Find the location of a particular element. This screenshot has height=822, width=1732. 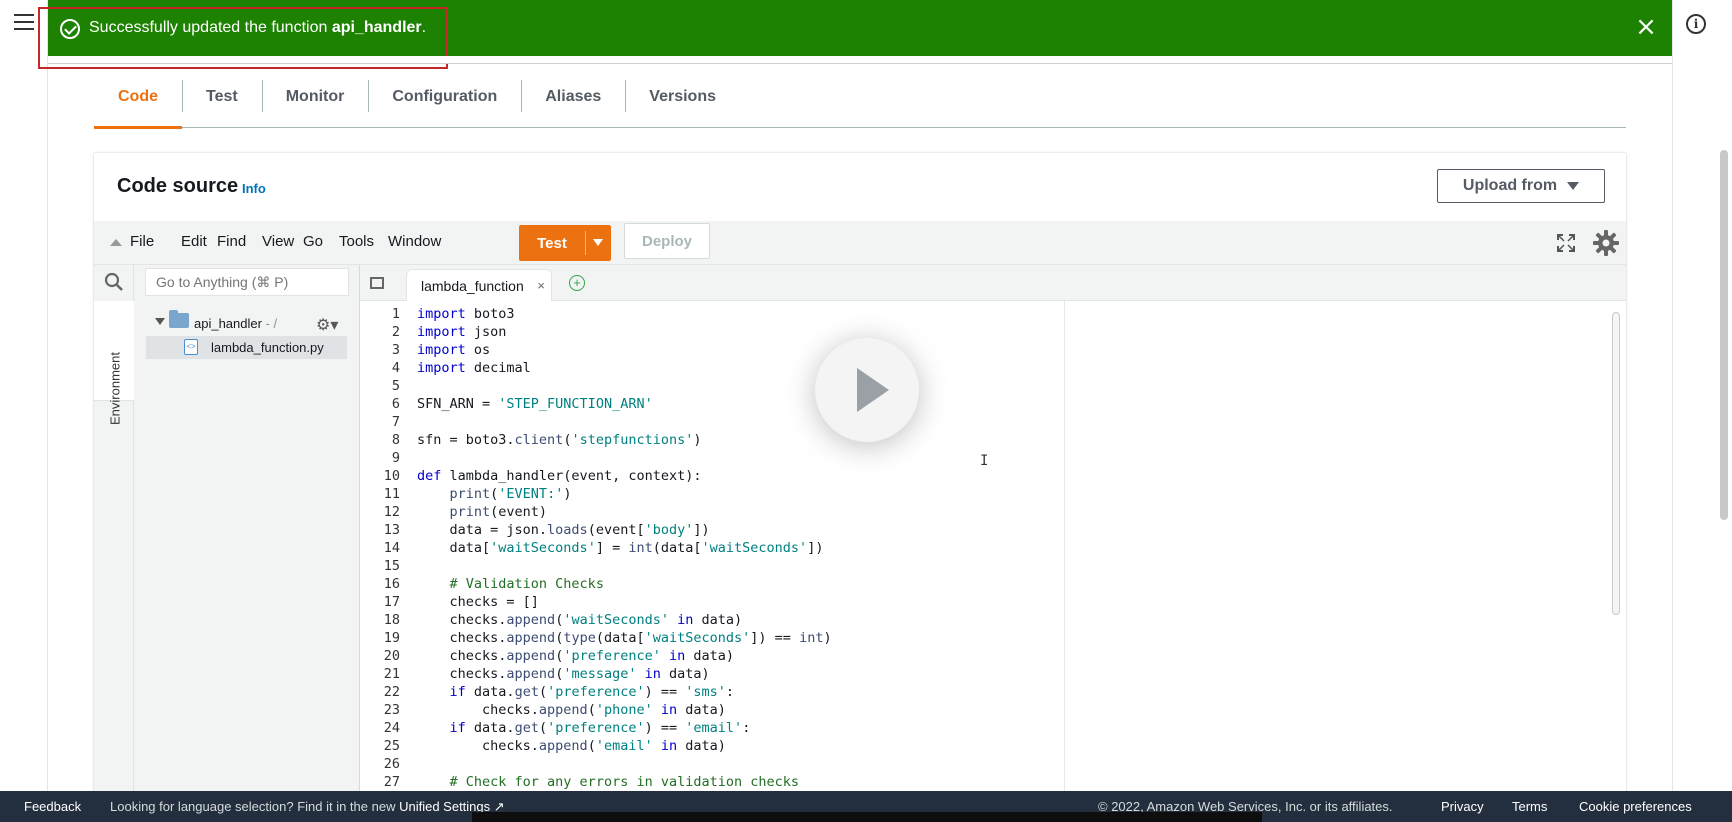

info-link: Info is located at coordinates (254, 188).